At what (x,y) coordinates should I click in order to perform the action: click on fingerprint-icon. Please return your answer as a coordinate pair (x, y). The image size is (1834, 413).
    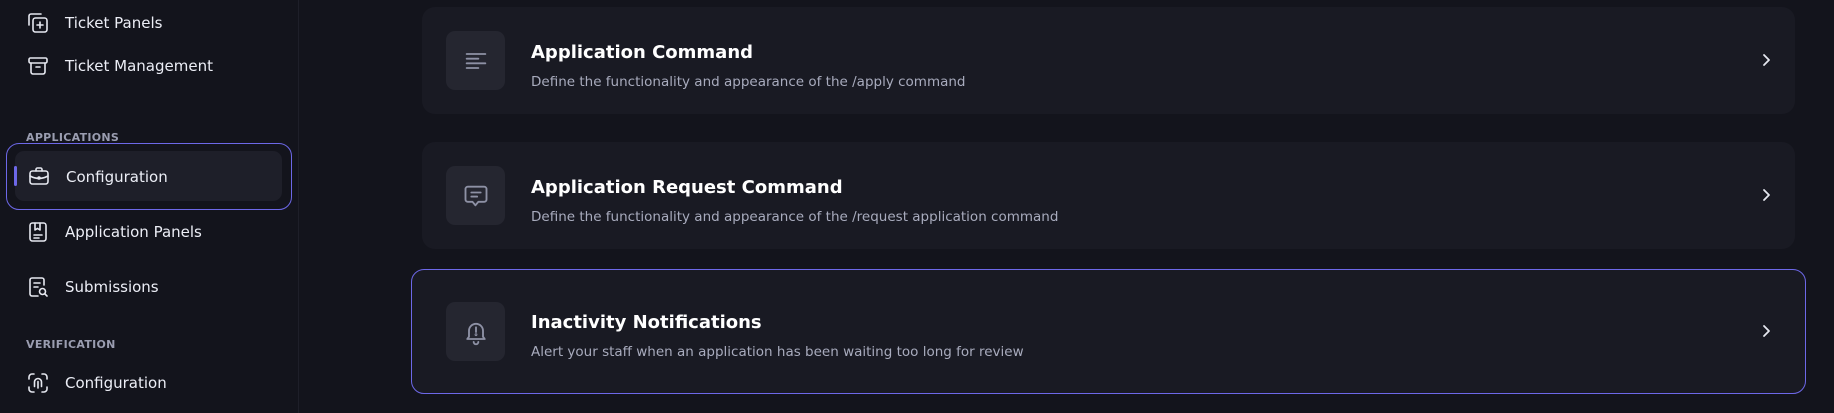
    Looking at the image, I should click on (38, 383).